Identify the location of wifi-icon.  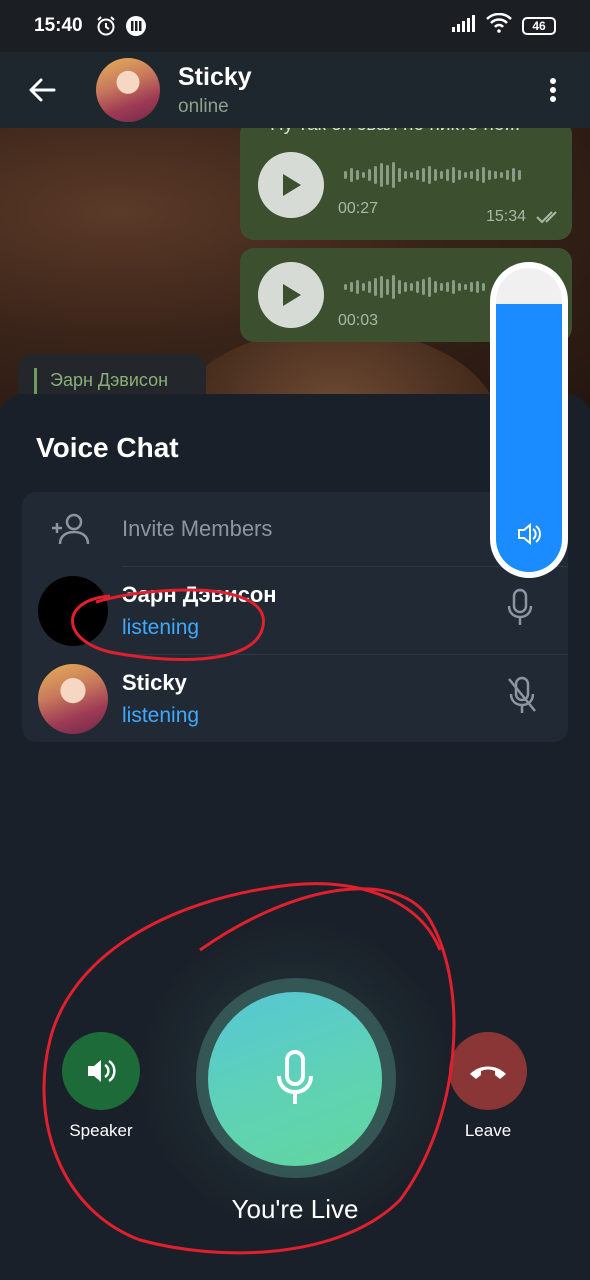
(499, 25).